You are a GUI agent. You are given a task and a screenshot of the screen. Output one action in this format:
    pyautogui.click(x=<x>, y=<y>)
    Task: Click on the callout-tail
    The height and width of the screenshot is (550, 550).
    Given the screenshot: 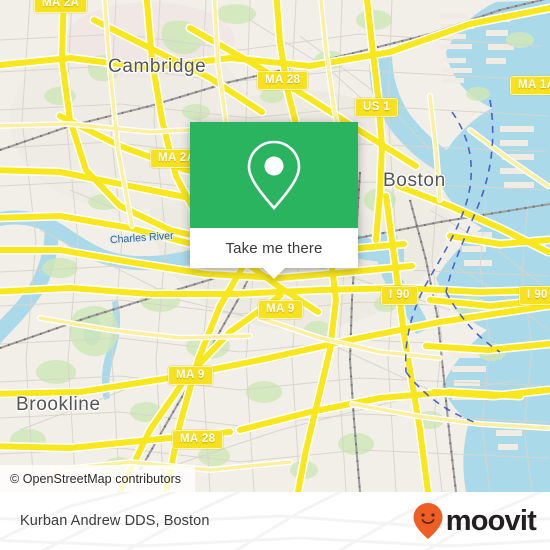 What is the action you would take?
    pyautogui.click(x=274, y=273)
    